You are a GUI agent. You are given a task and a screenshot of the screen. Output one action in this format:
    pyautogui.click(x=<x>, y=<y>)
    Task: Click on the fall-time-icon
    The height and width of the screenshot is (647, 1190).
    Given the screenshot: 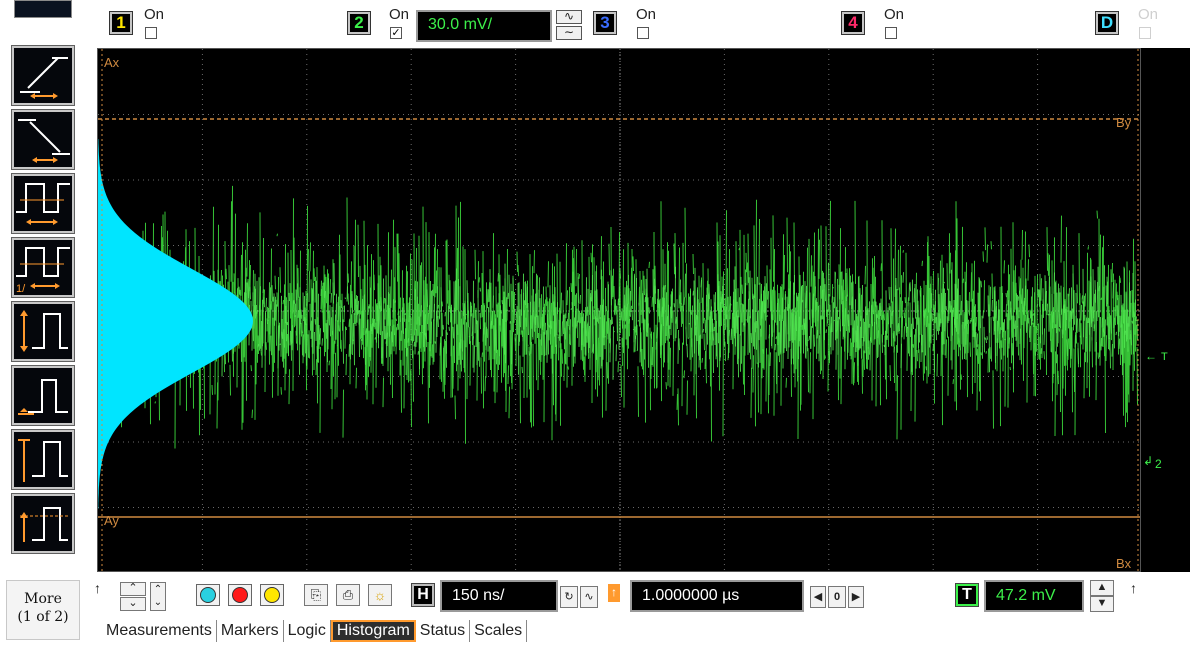 What is the action you would take?
    pyautogui.click(x=44, y=141)
    